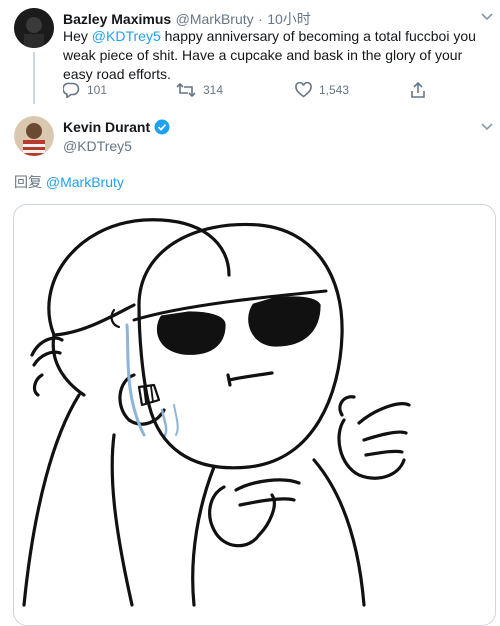 The image size is (500, 626). What do you see at coordinates (30, 182) in the screenshot?
I see `replying-to-label: 回复` at bounding box center [30, 182].